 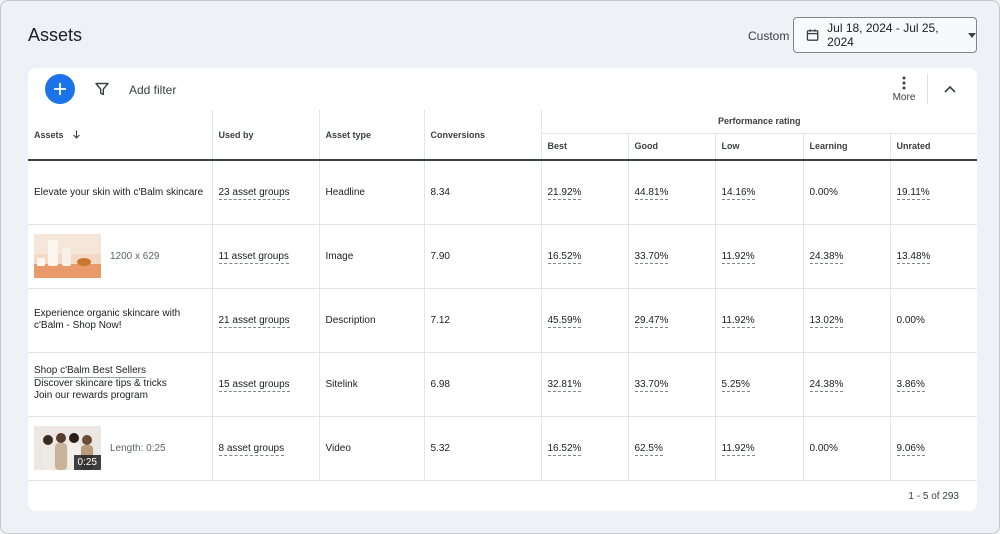 What do you see at coordinates (67, 448) in the screenshot?
I see `video-thumbnail: 0:25` at bounding box center [67, 448].